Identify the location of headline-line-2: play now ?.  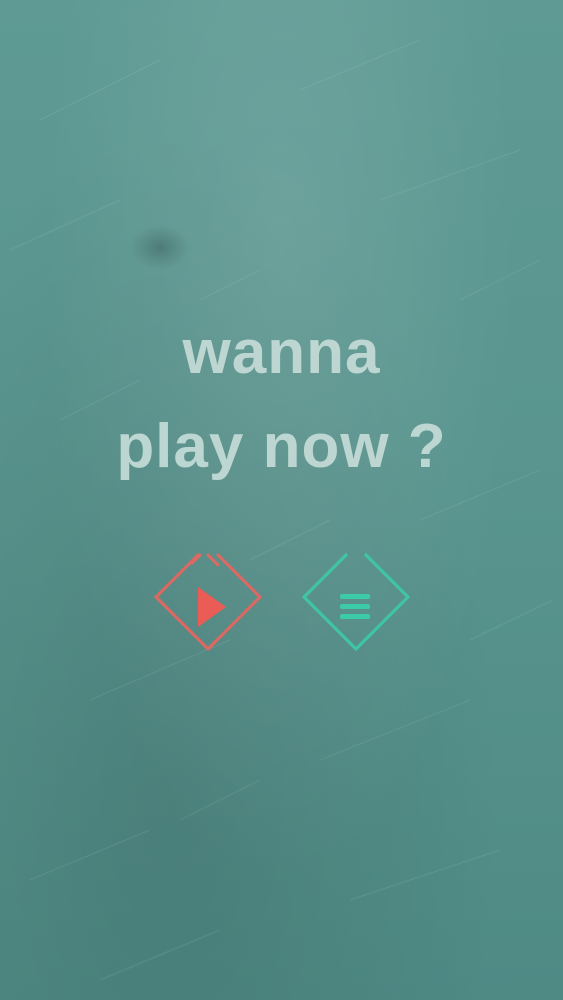
(281, 446).